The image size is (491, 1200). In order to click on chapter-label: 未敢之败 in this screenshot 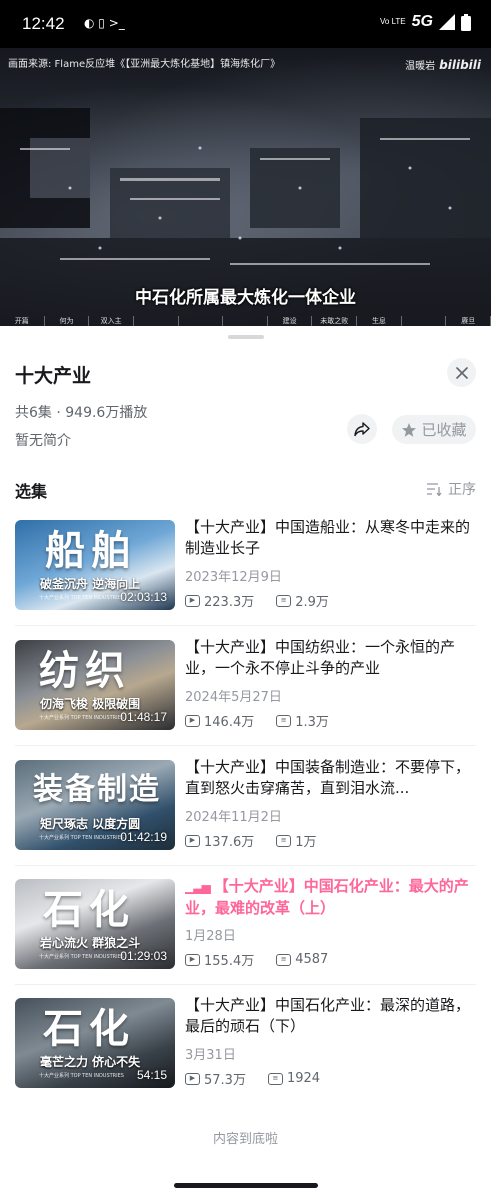, I will do `click(335, 321)`.